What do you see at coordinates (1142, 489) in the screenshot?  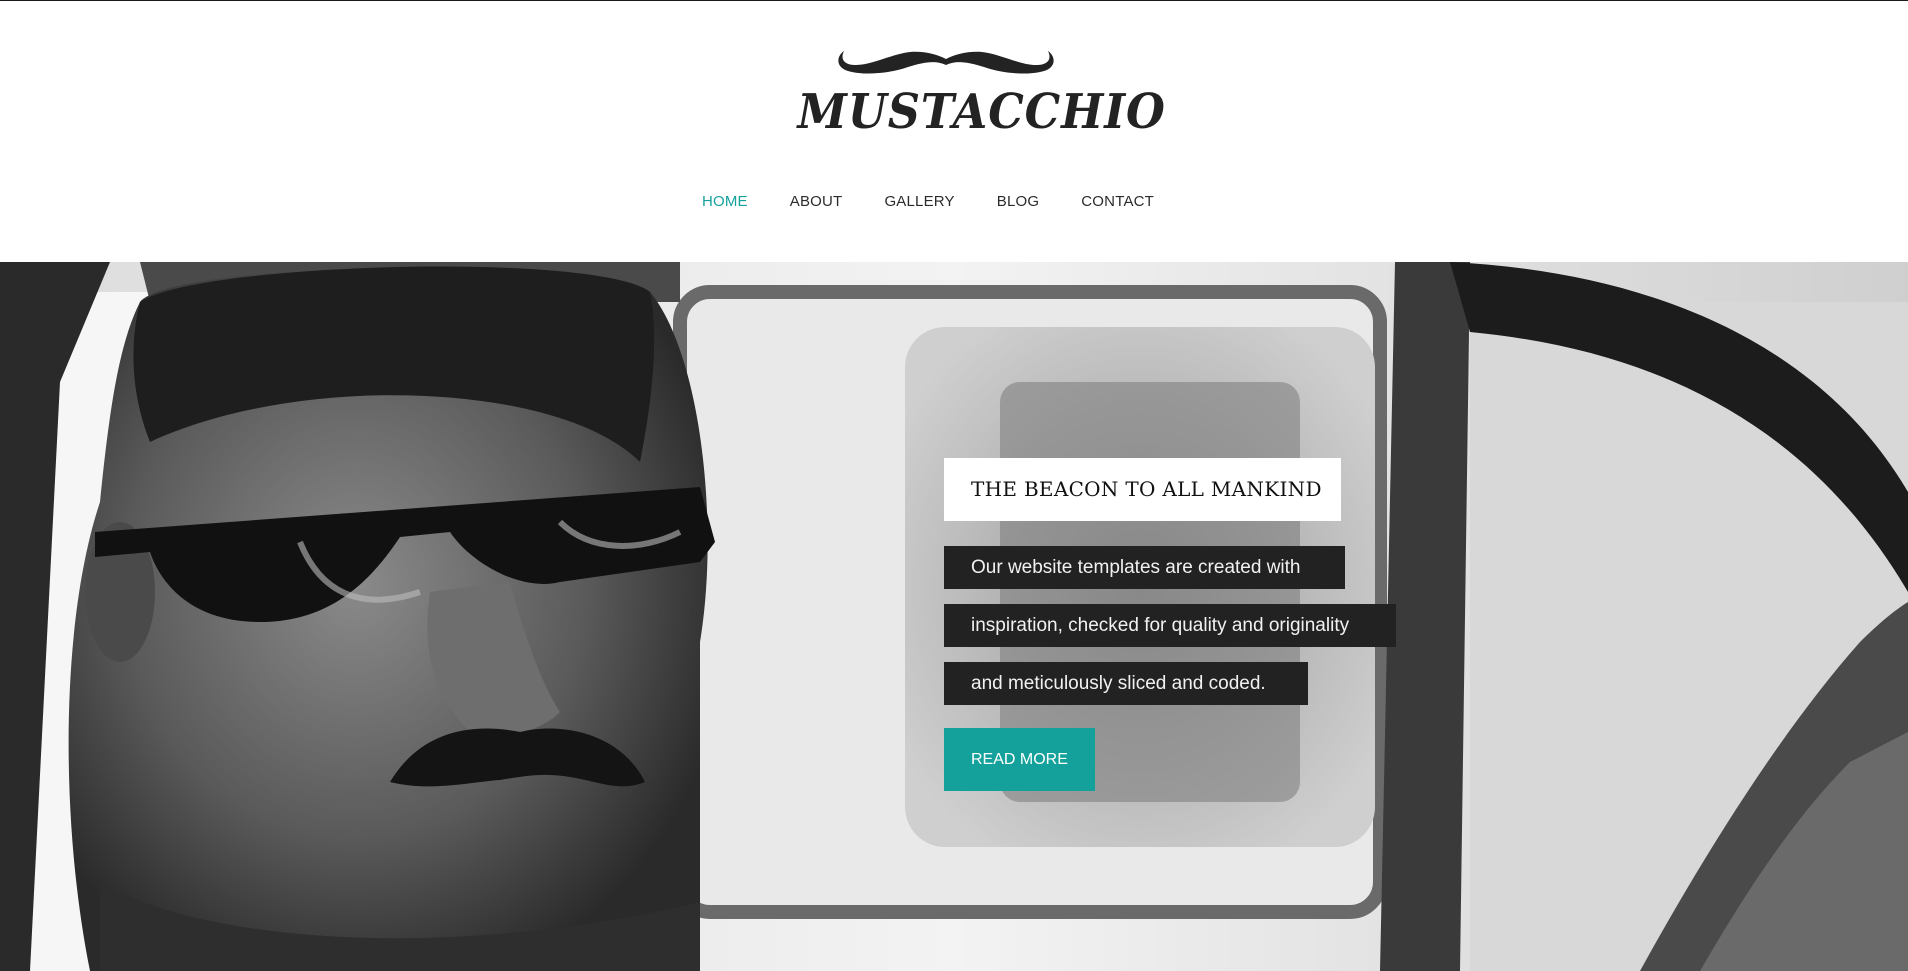 I see `hero-title: THE BEACON TO ALL MANKIND` at bounding box center [1142, 489].